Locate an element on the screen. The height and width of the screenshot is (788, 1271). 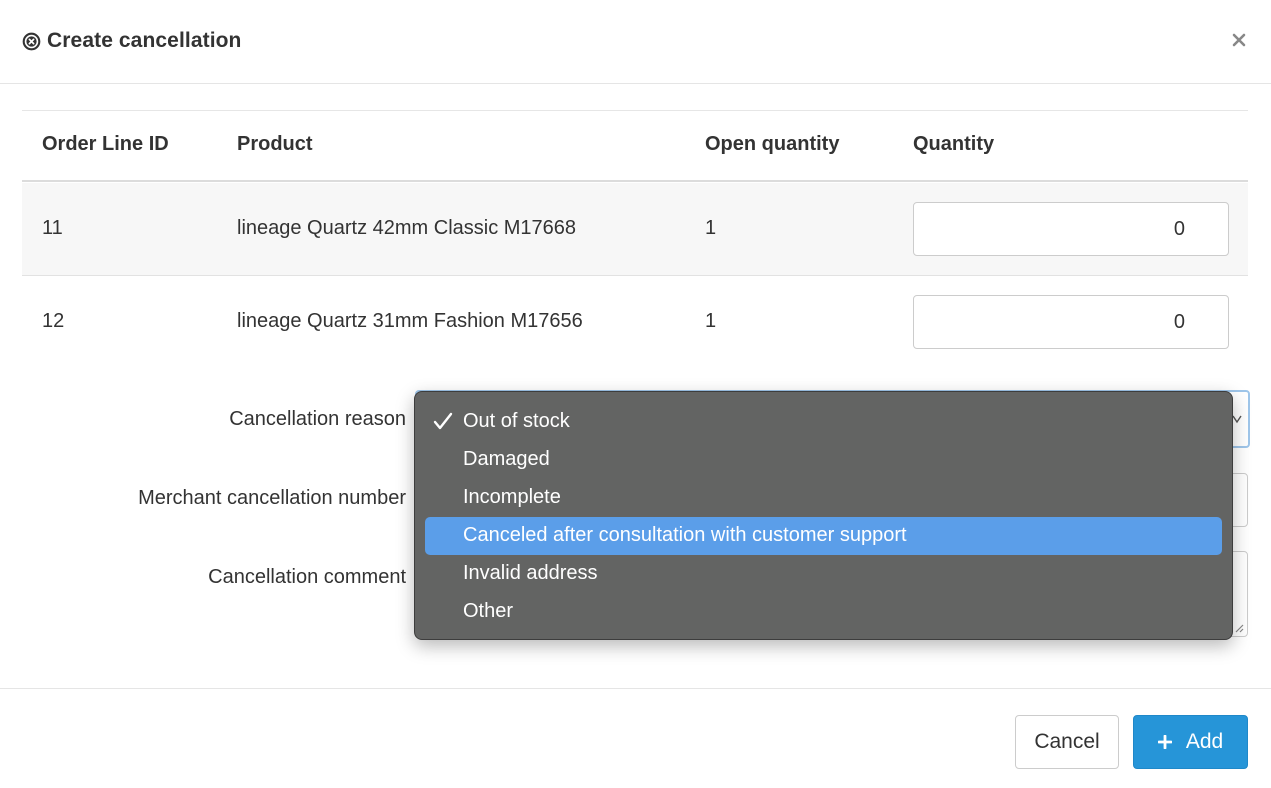
column-header-open-quantity: Open quantity is located at coordinates (772, 144).